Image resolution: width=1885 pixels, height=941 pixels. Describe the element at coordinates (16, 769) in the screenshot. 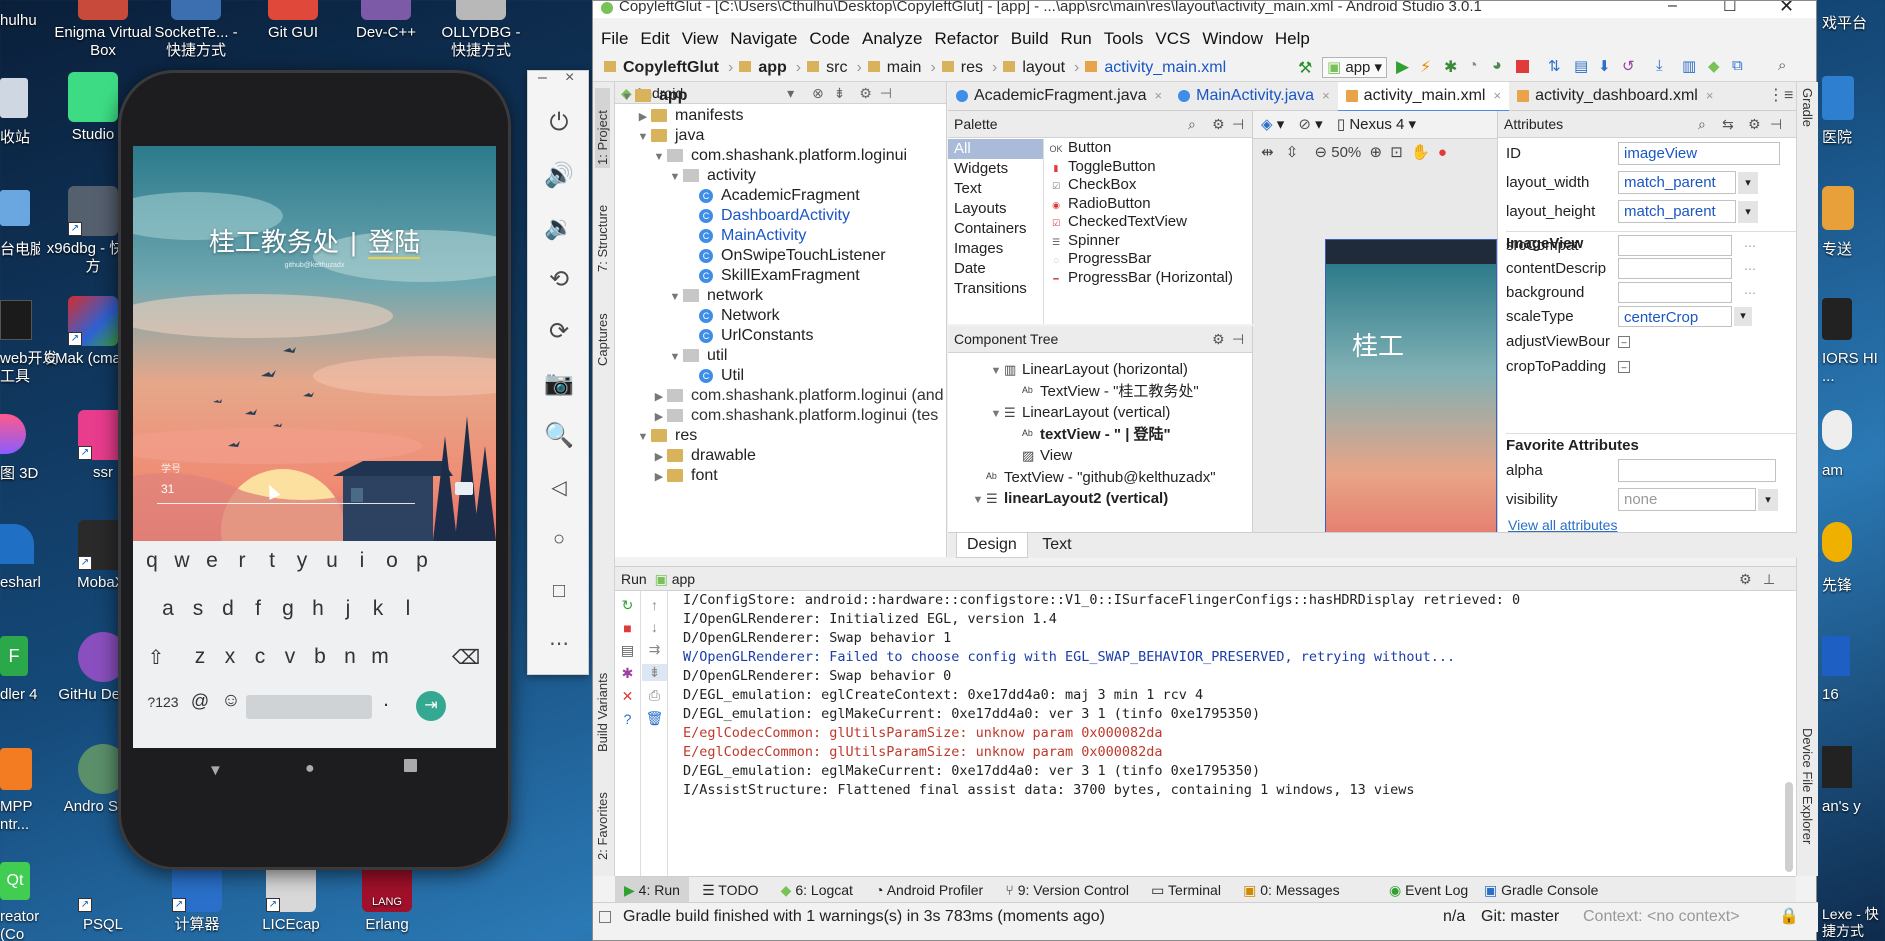

I see `xampp-icon` at that location.